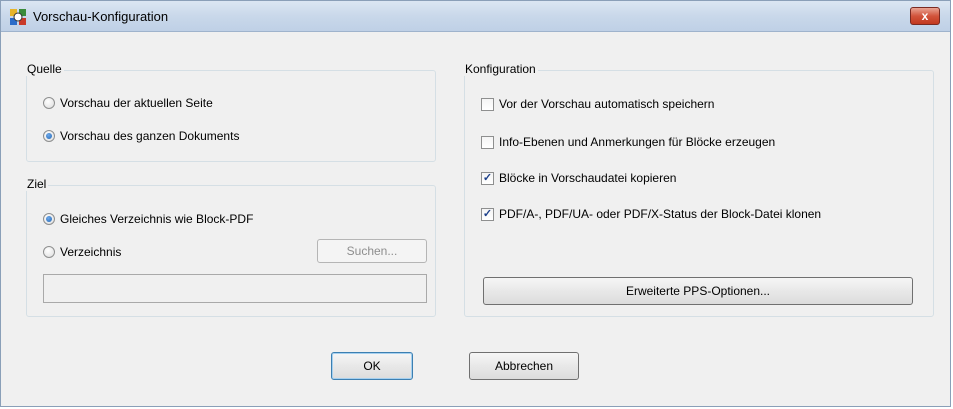 Image resolution: width=953 pixels, height=409 pixels. I want to click on checkbox-label: Vor der Vorschau automatisch speichern, so click(607, 104).